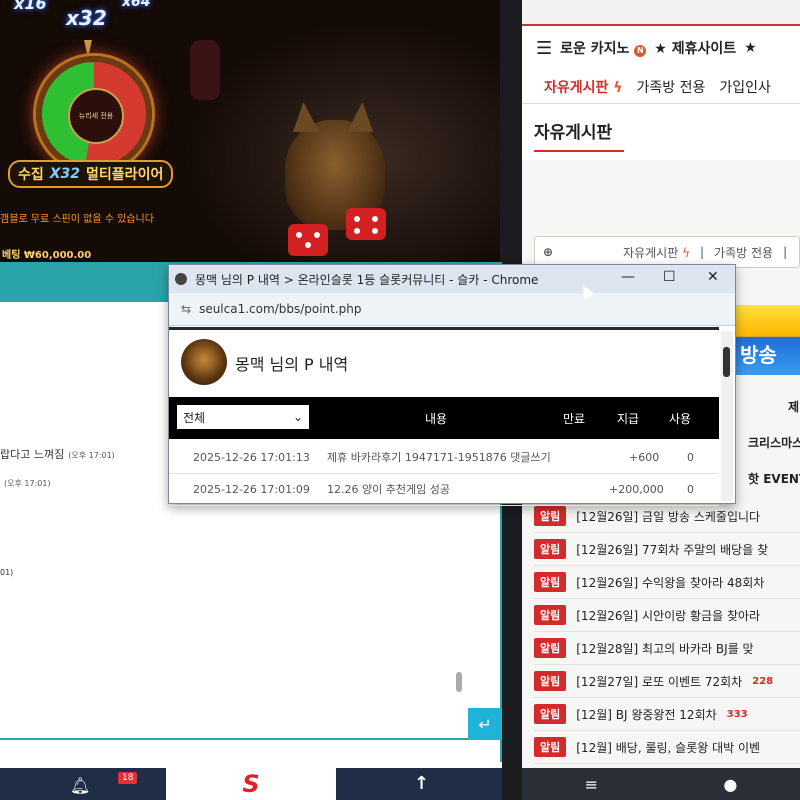 Image resolution: width=800 pixels, height=800 pixels. What do you see at coordinates (243, 417) in the screenshot?
I see `filter-select: 전체 ⌄` at bounding box center [243, 417].